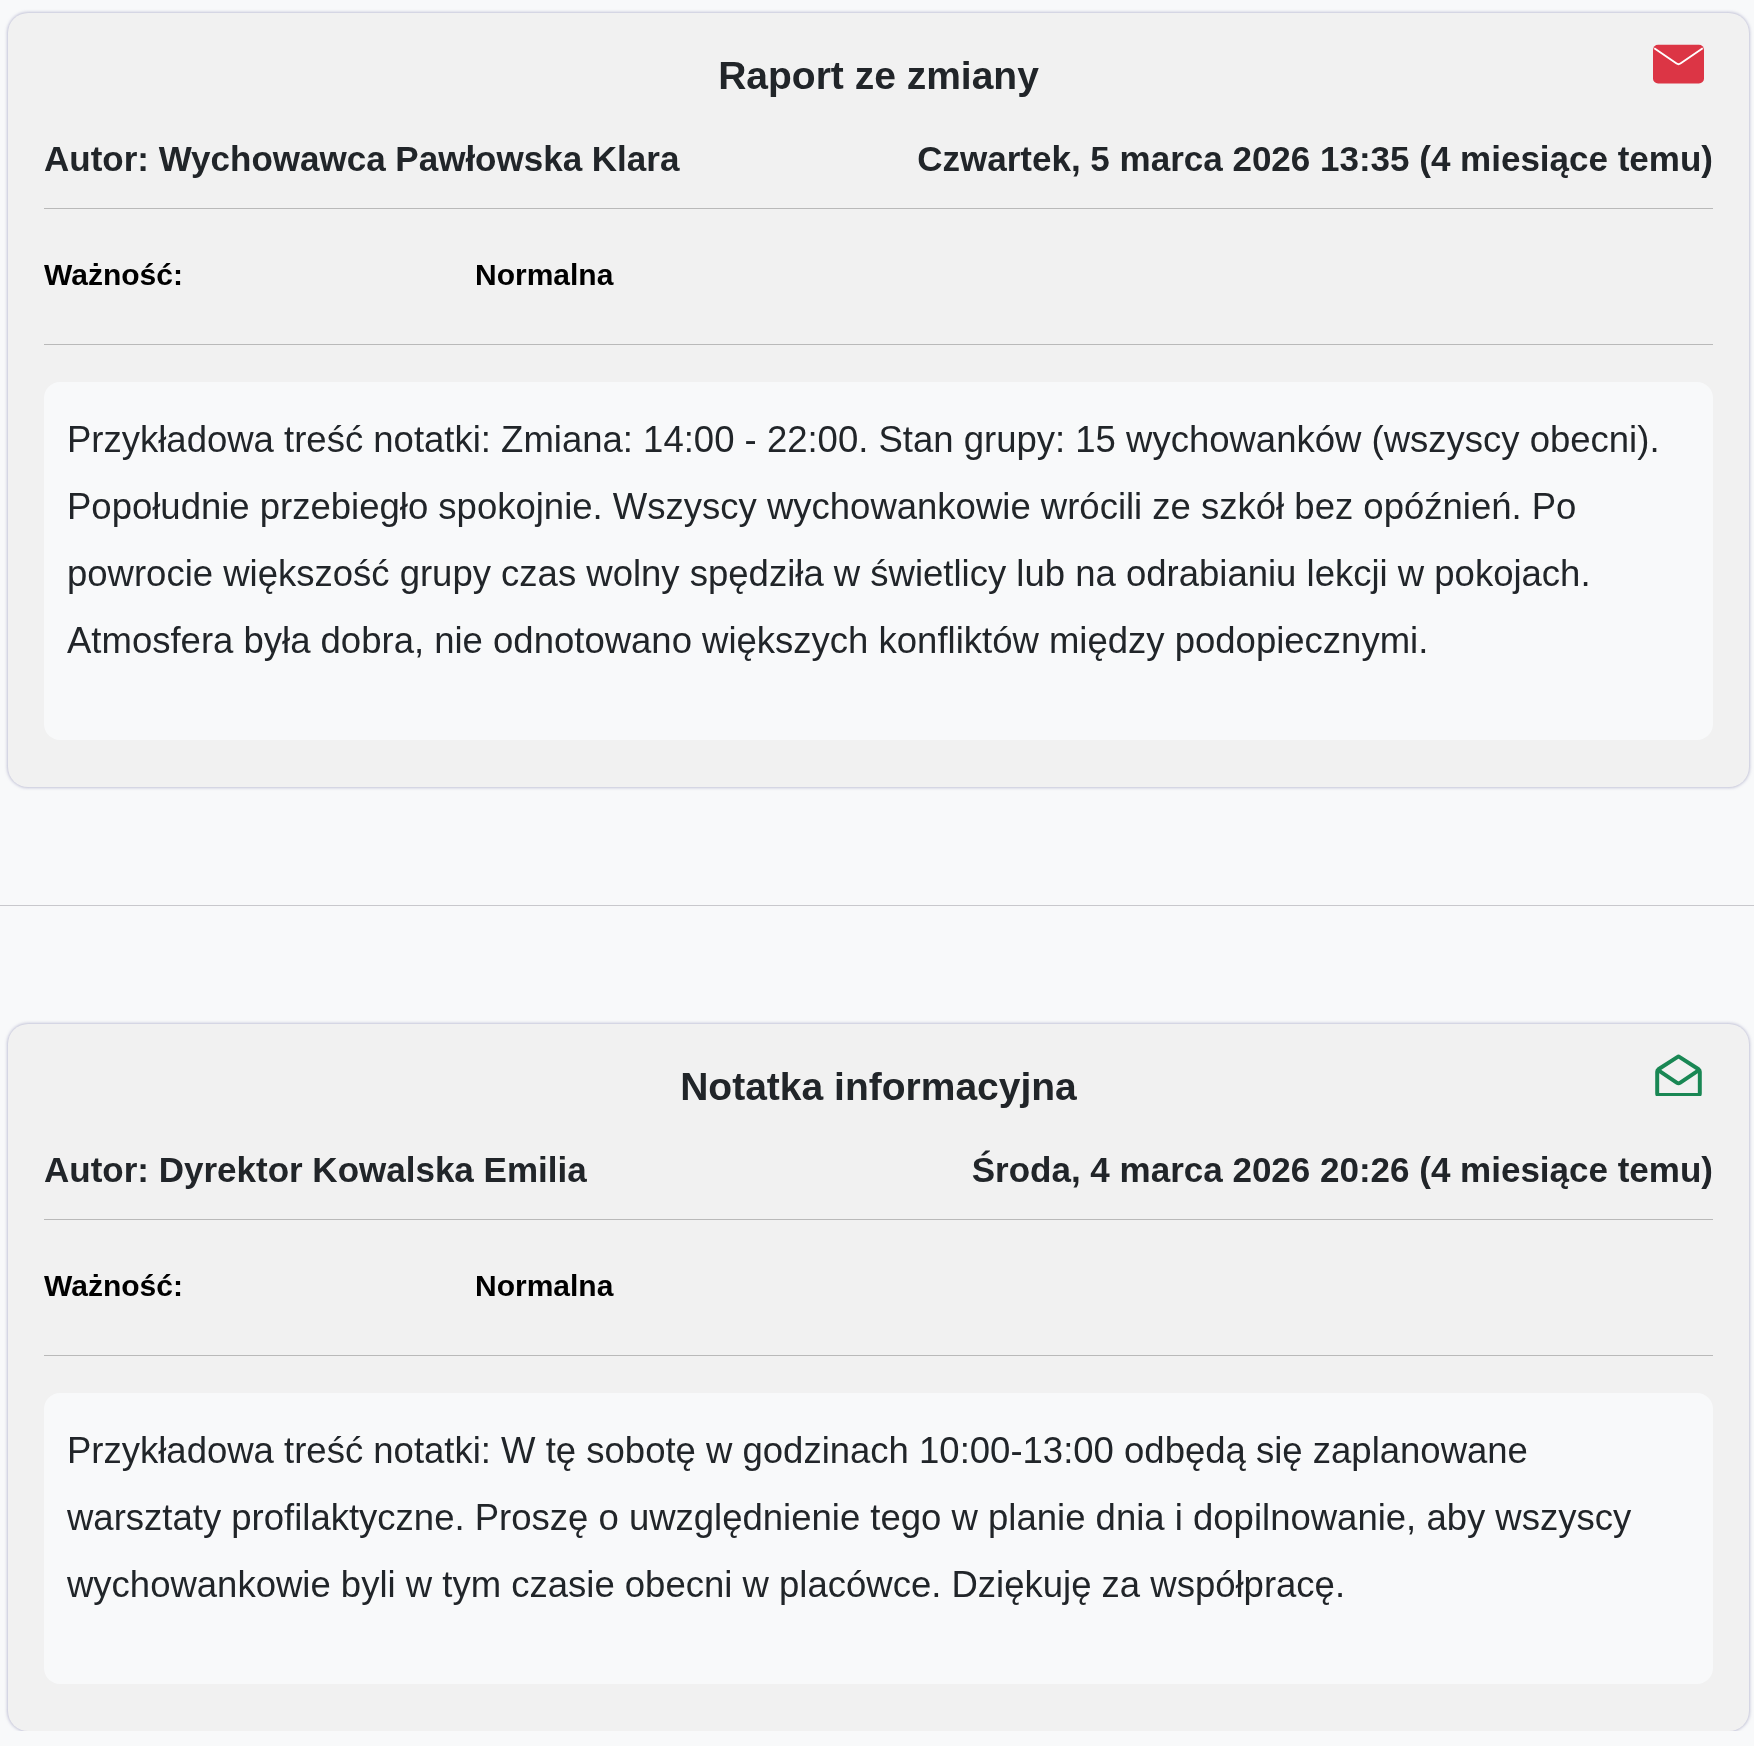  Describe the element at coordinates (850, 1518) in the screenshot. I see `note-body-text: Przykładowa treść notatki: W tę sobotę w godzinach 10:00-13:00 odbędą się zaplanowane warsztaty profilaktyczne. Proszę o uwzględnienie tego w planie dnia i dopilnowanie, aby wszyscy wychowankowie byli w tym czasie obecni w placówce. Dziękuję za współpracę.` at that location.